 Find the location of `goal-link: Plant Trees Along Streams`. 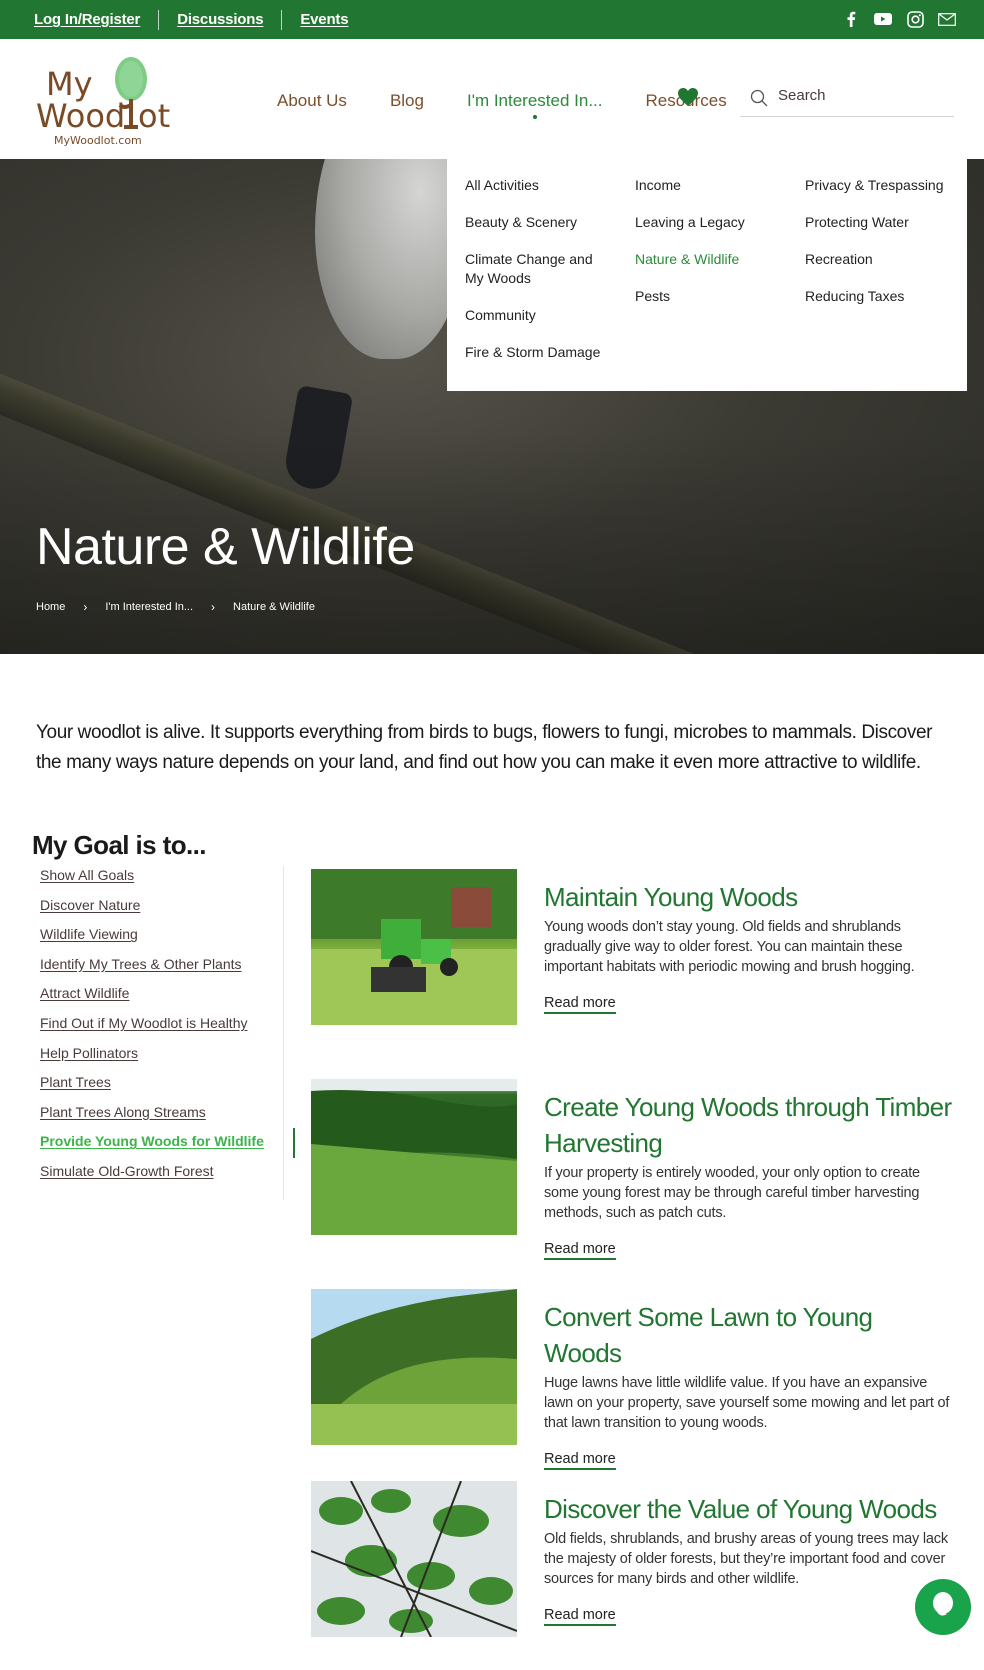

goal-link: Plant Trees Along Streams is located at coordinates (161, 1112).